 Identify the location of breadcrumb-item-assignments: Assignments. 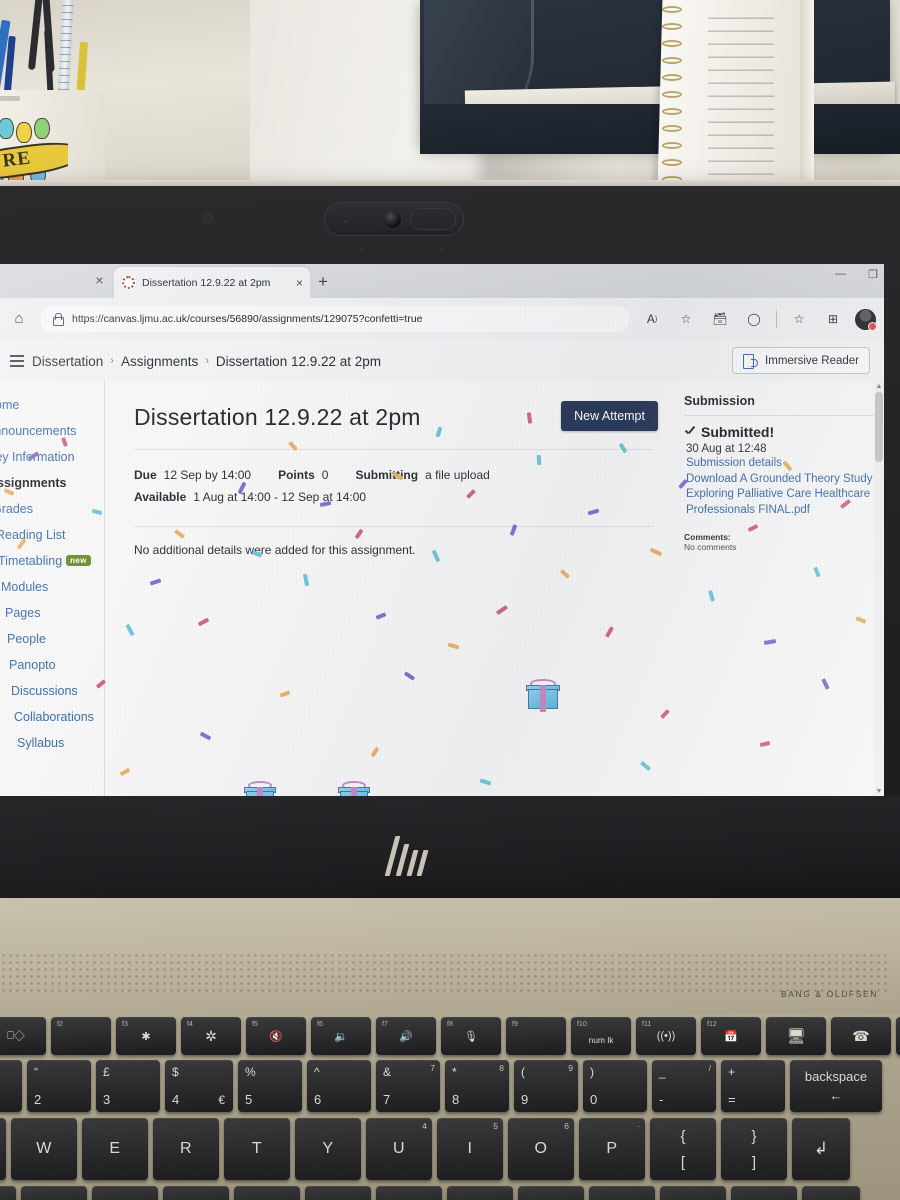
(159, 361).